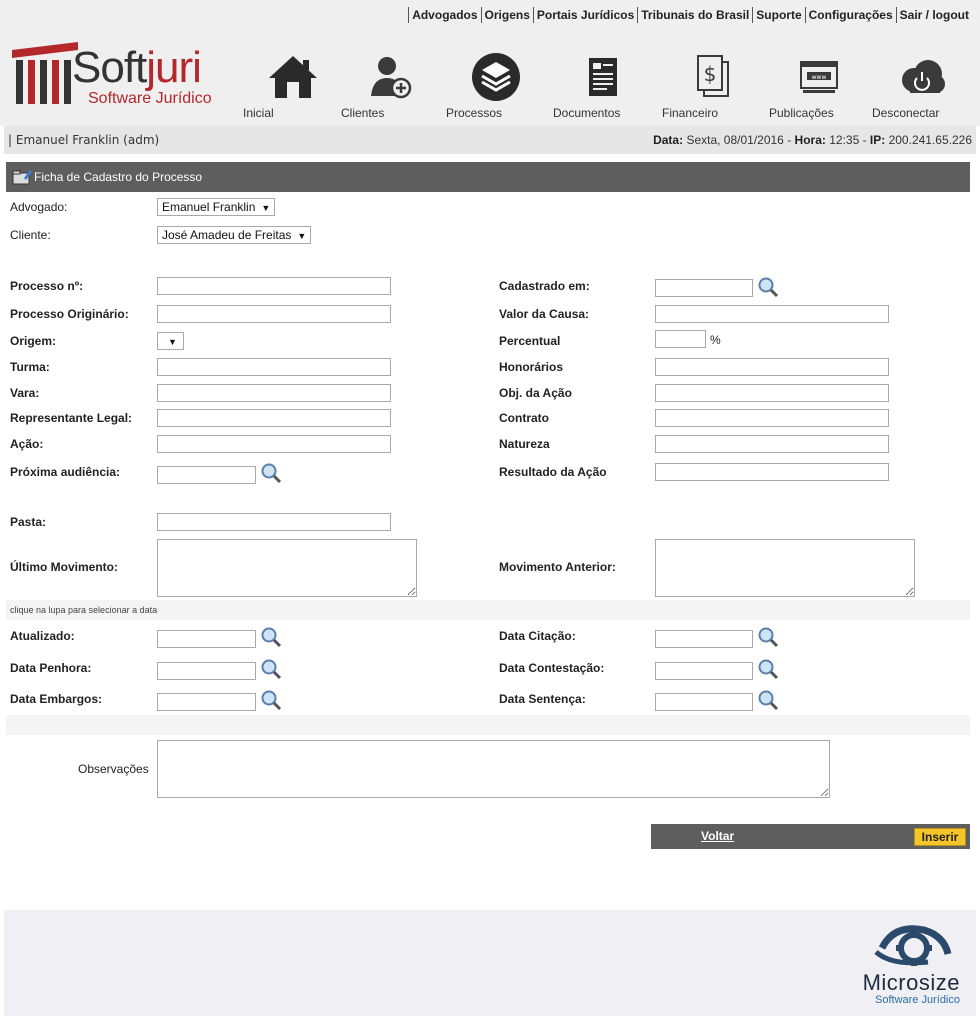 The width and height of the screenshot is (980, 1016). I want to click on panel-header: Ficha de Cadastro do Processo, so click(488, 177).